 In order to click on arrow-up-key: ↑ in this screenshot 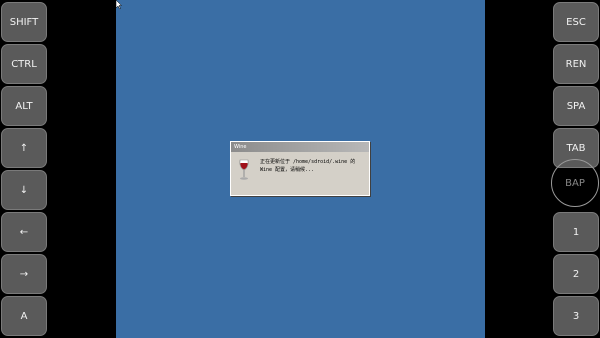, I will do `click(24, 148)`.